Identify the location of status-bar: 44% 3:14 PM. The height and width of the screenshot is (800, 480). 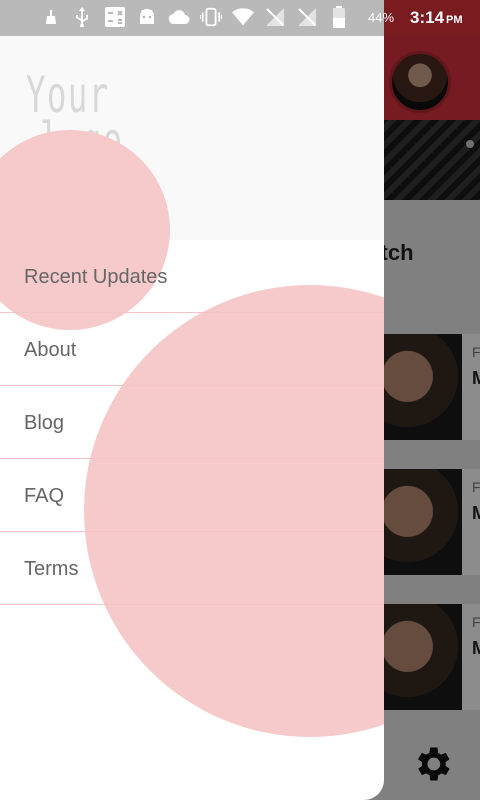
(240, 18).